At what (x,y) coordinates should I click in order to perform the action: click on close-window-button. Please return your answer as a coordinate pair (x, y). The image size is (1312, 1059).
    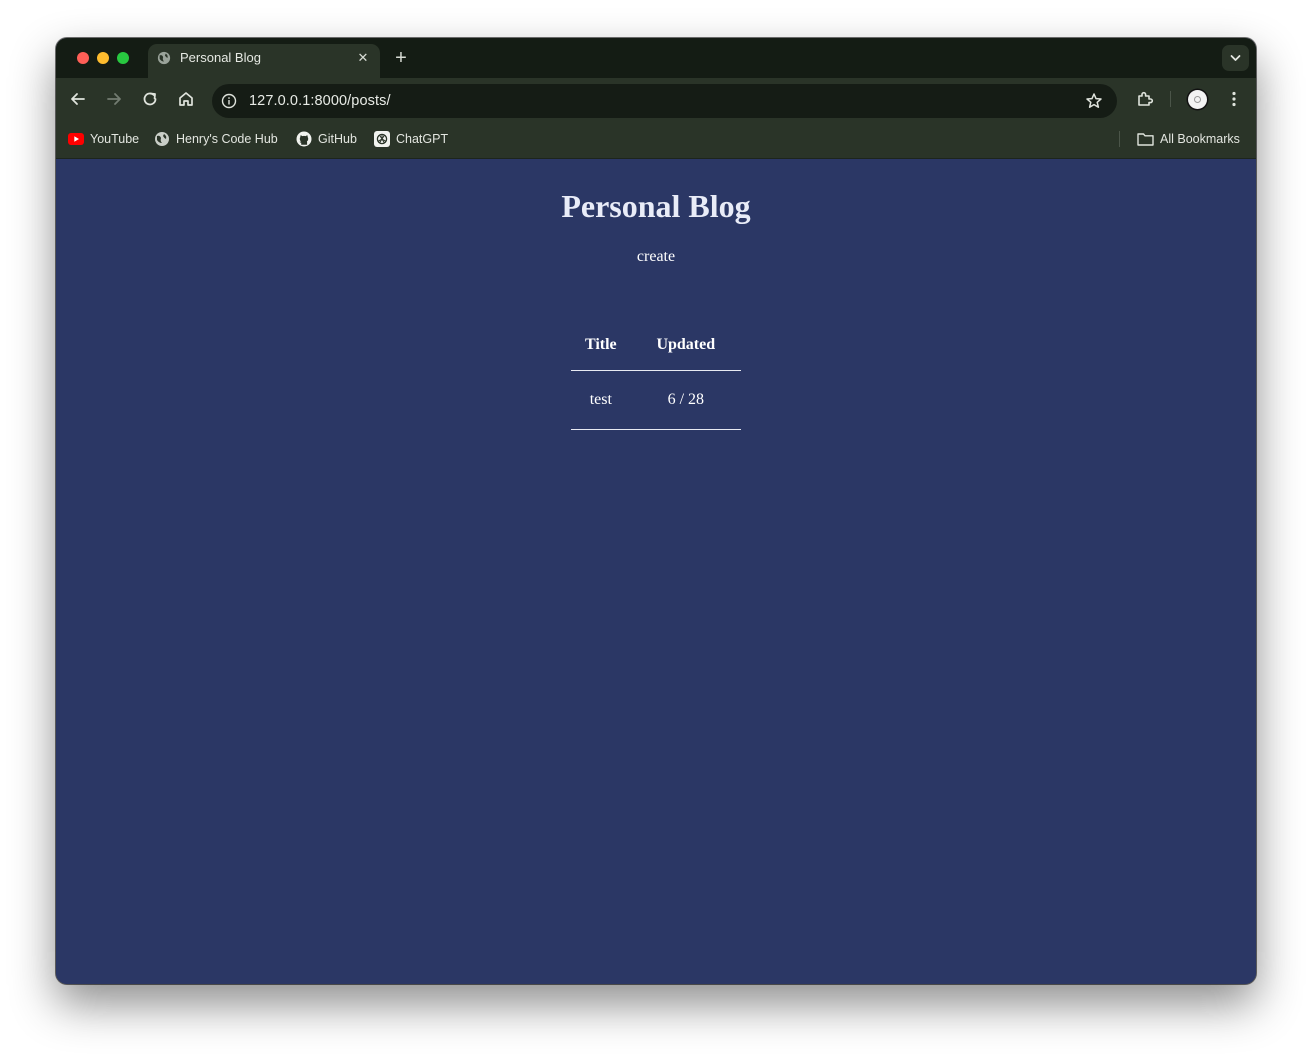
    Looking at the image, I should click on (83, 58).